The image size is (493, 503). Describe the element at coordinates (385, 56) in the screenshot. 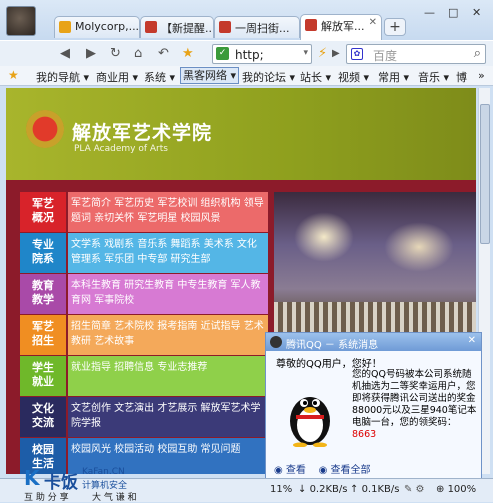

I see `search-placeholder: 百度` at that location.